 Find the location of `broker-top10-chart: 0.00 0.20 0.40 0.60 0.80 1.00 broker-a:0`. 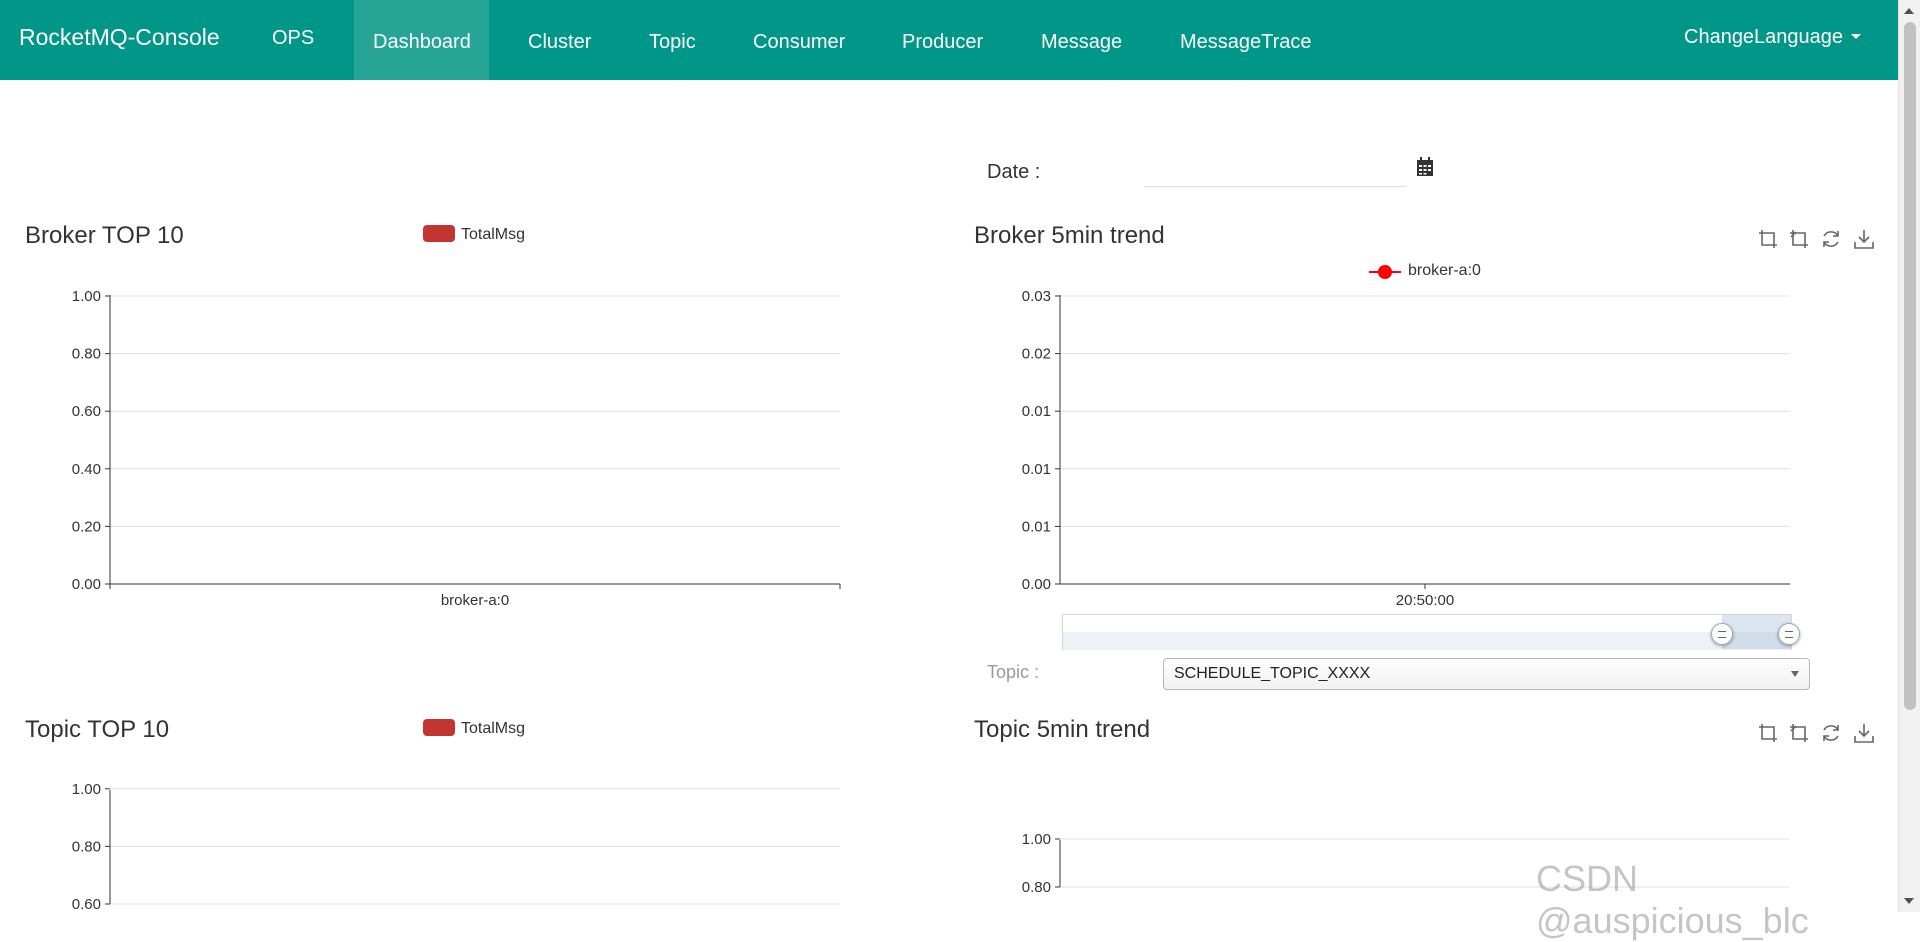

broker-top10-chart: 0.00 0.20 0.40 0.60 0.80 1.00 broker-a:0 is located at coordinates (456, 448).